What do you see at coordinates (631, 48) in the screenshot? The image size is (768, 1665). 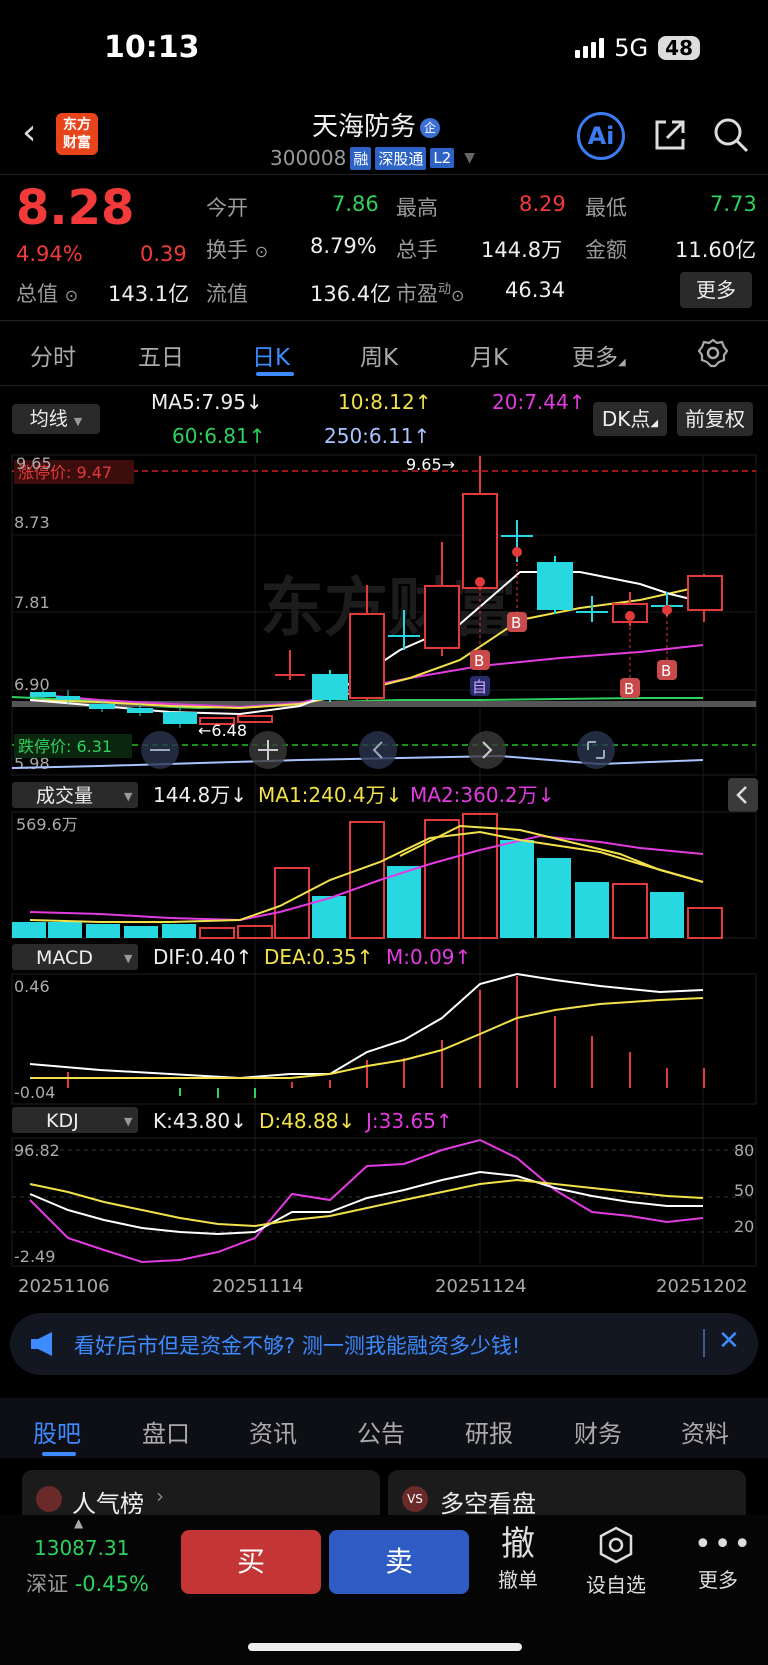 I see `network-type: 5G` at bounding box center [631, 48].